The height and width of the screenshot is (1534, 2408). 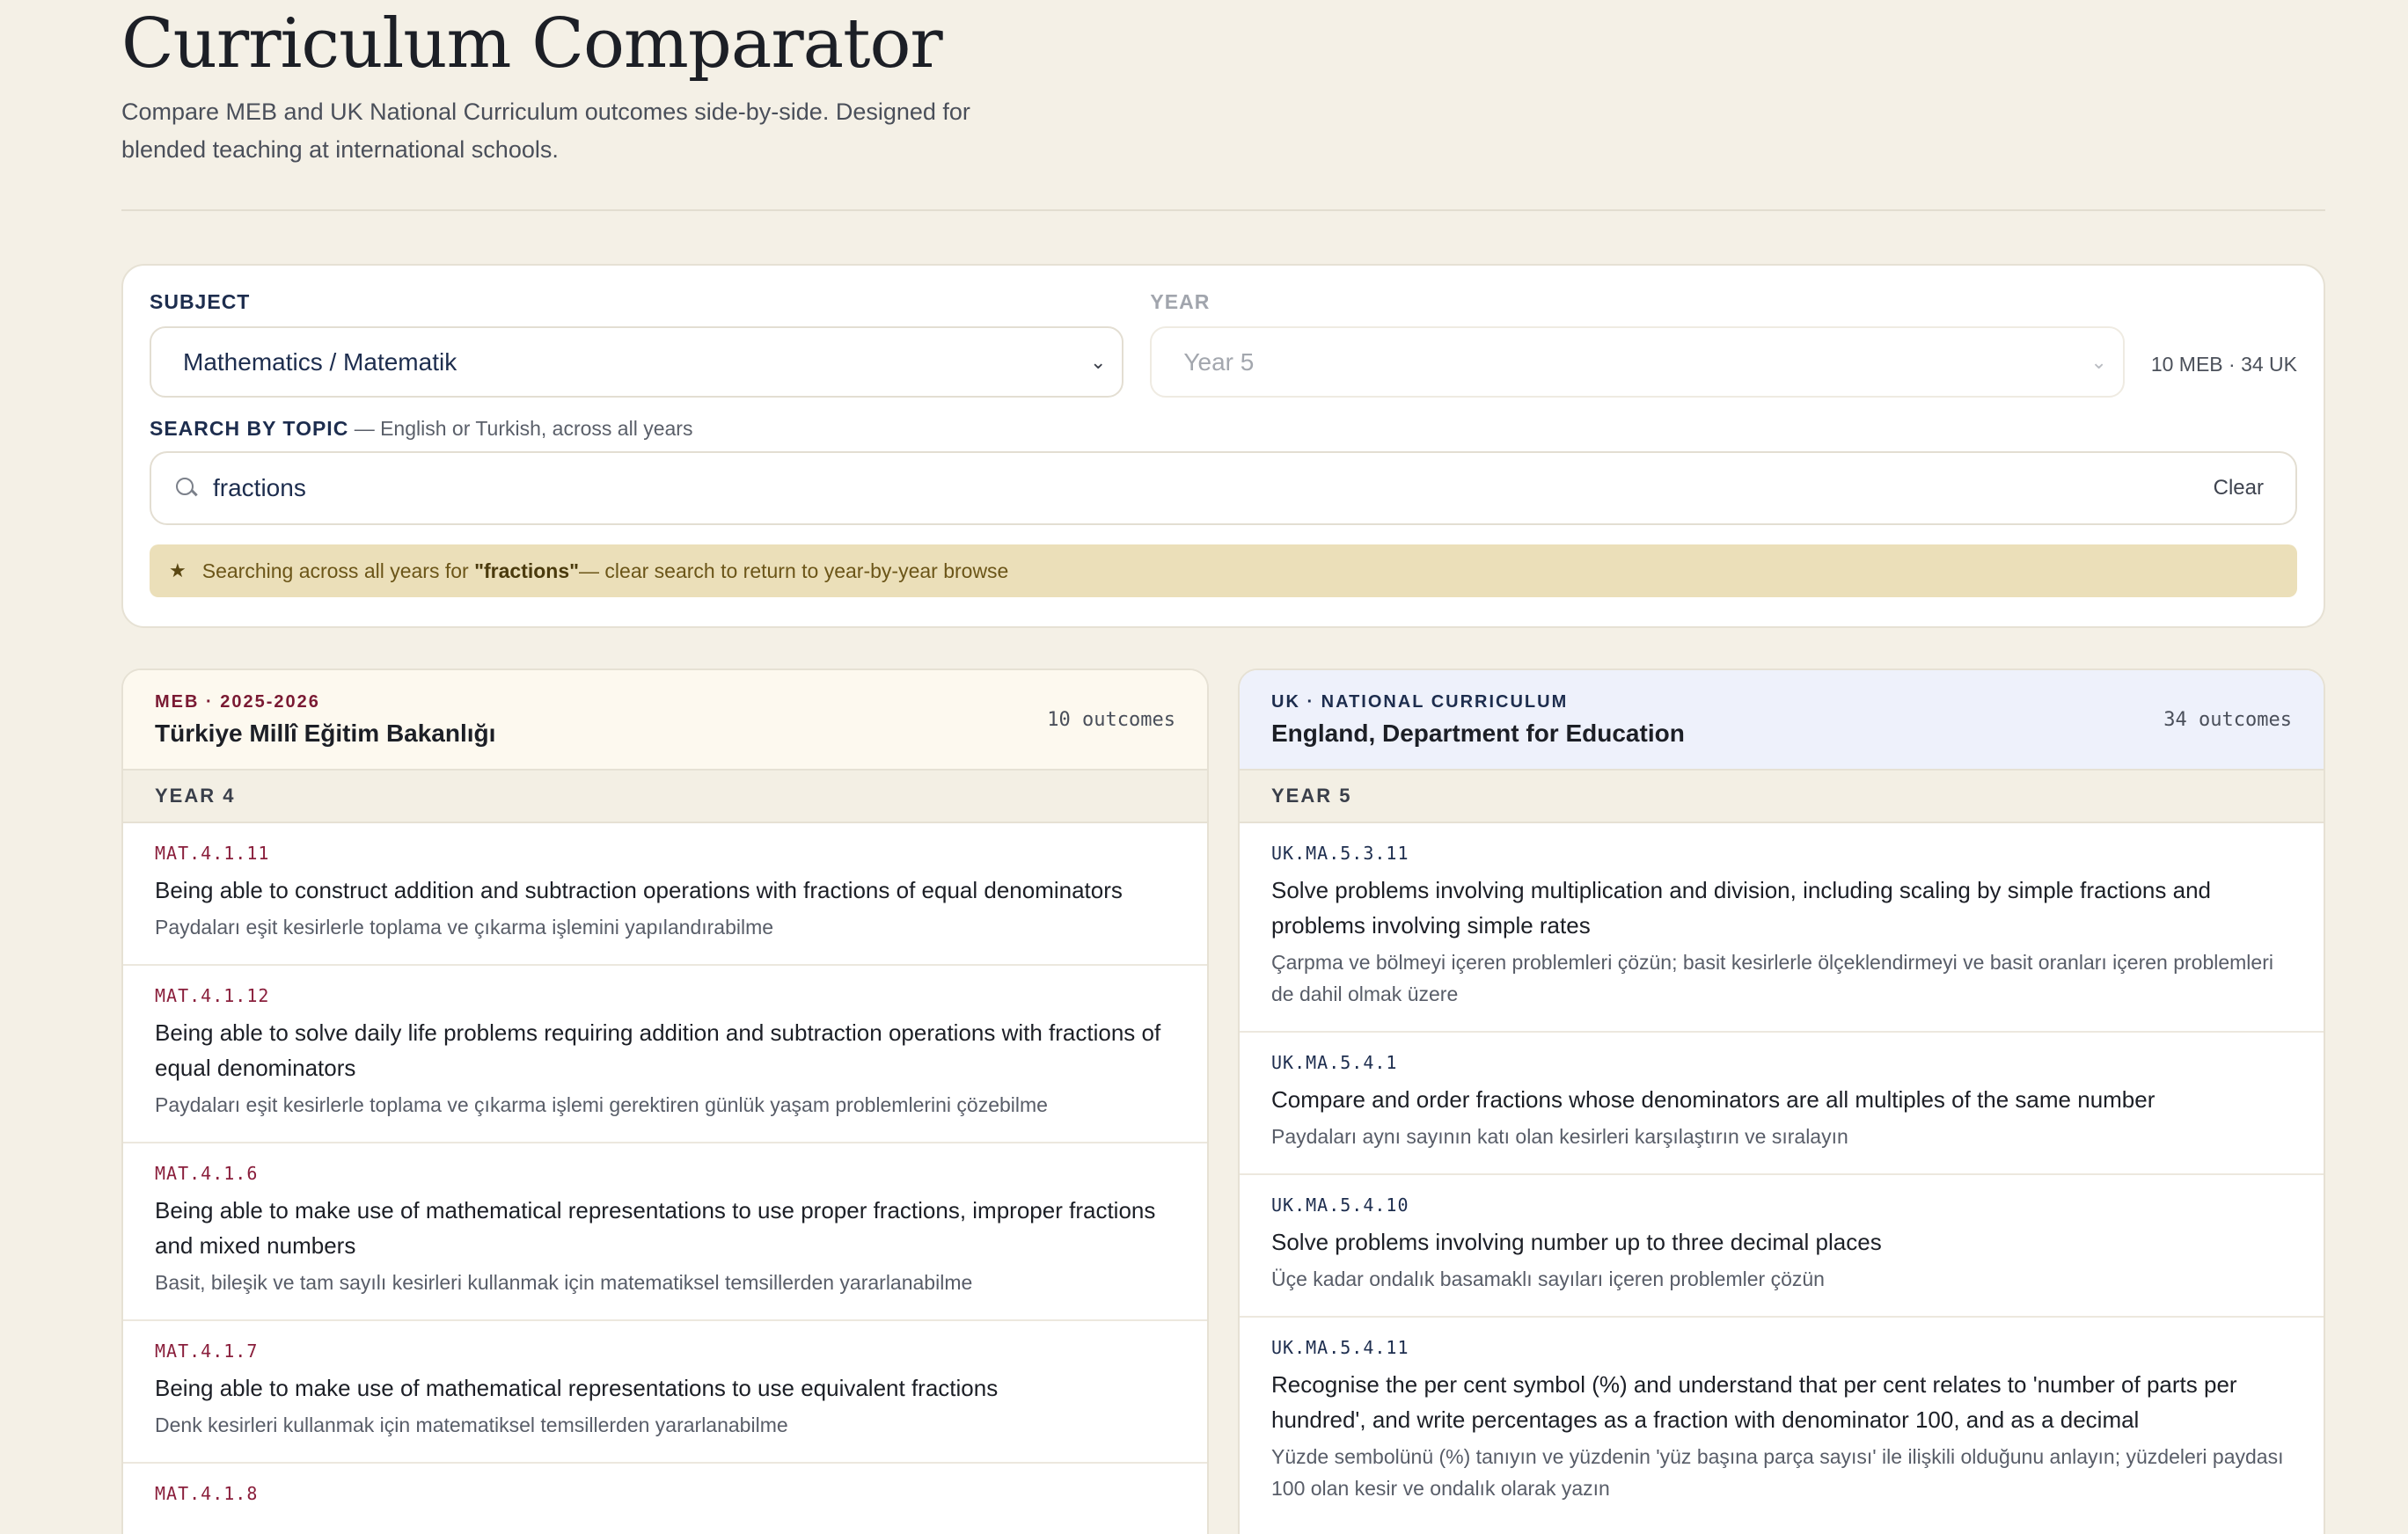 What do you see at coordinates (178, 570) in the screenshot?
I see `star-icon: ★` at bounding box center [178, 570].